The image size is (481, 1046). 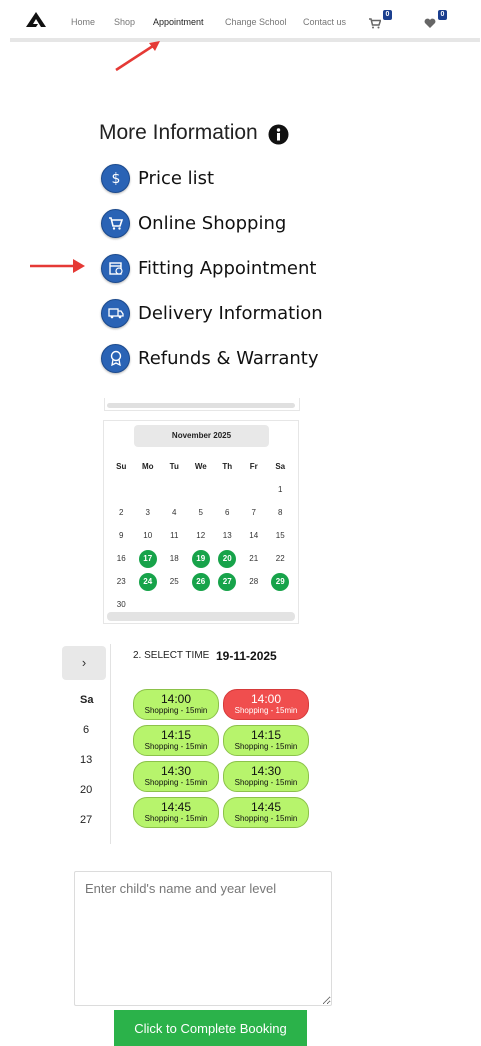 I want to click on menu-item-fitting-appointment: Fitting Appointment, so click(x=208, y=268).